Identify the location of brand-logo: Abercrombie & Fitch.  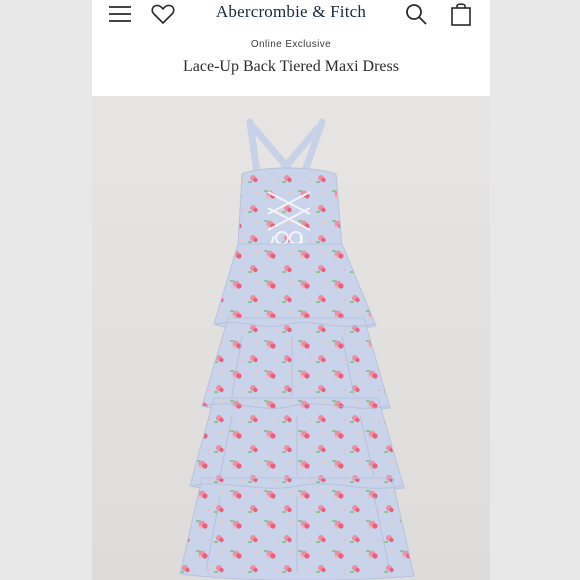
(291, 12).